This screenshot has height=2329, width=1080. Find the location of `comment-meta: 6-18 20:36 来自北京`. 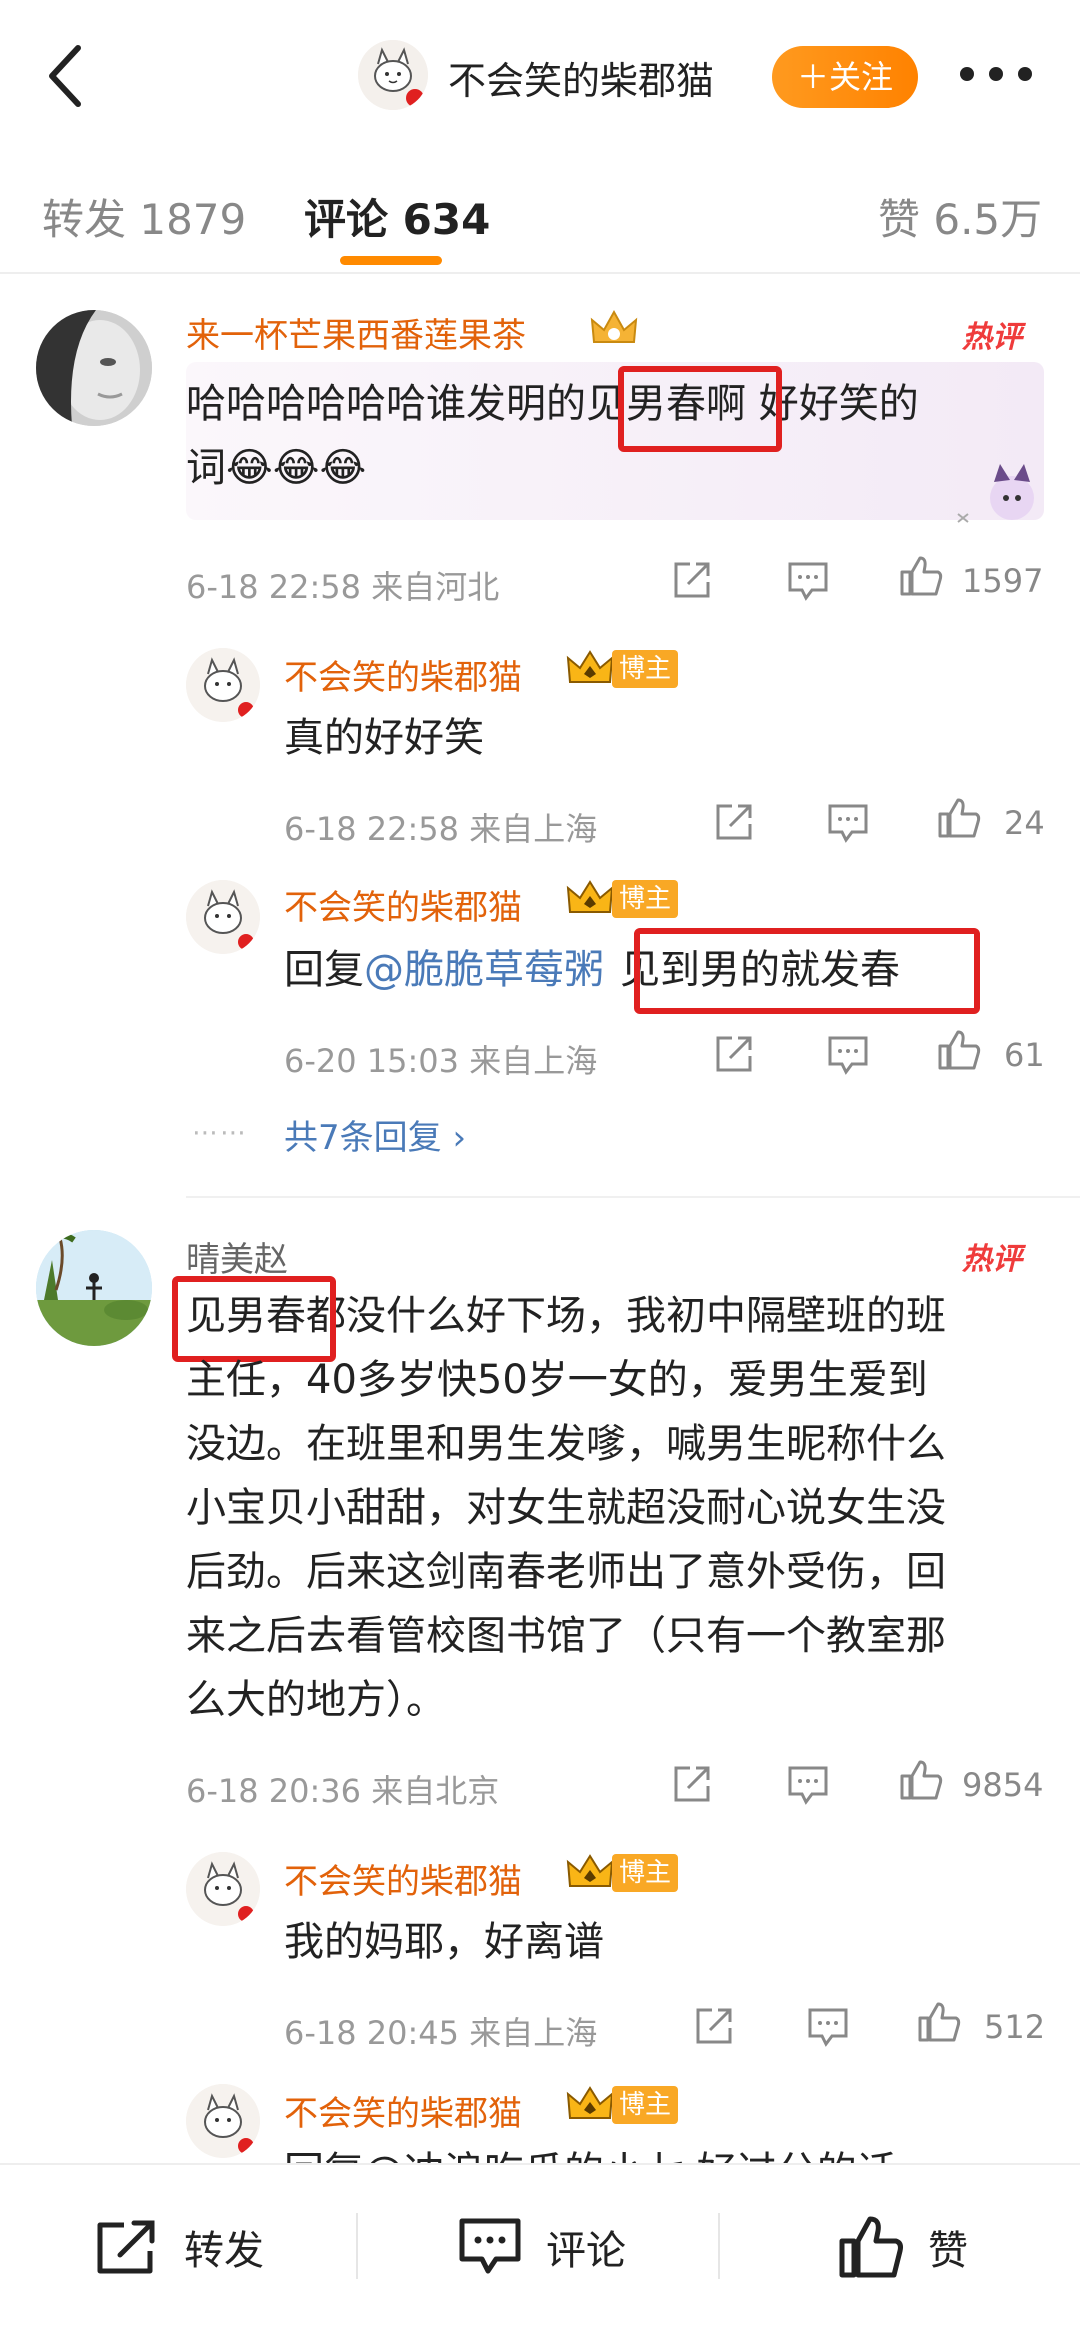

comment-meta: 6-18 20:36 来自北京 is located at coordinates (343, 1791).